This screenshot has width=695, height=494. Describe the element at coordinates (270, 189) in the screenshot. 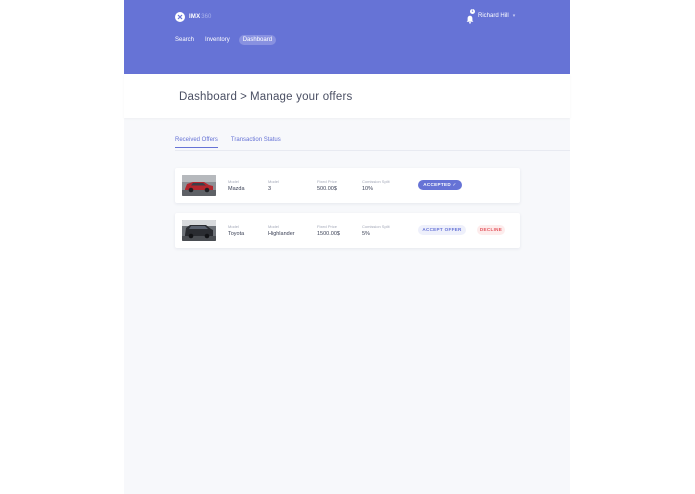

I see `model-value: 3` at that location.